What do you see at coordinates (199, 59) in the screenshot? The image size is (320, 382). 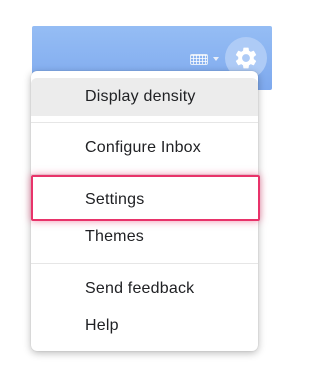 I see `keyboard-icon` at bounding box center [199, 59].